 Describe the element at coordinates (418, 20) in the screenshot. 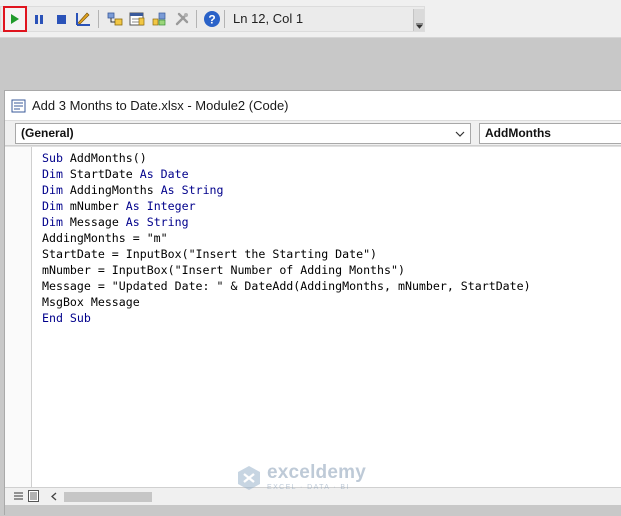

I see `toolbar-options-dropdown` at that location.